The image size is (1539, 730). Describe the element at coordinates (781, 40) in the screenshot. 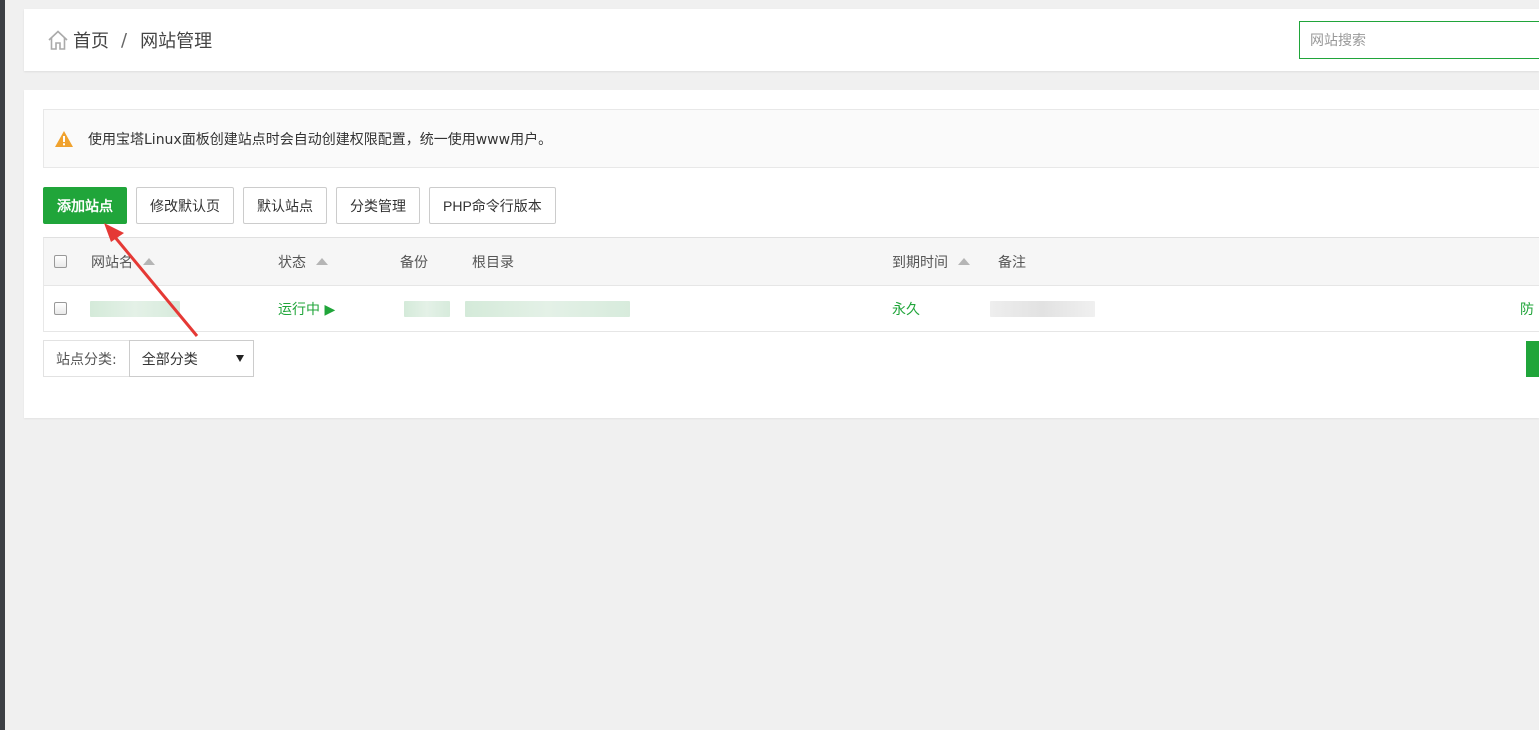

I see `top-bar: 首页 / 网站管理` at that location.